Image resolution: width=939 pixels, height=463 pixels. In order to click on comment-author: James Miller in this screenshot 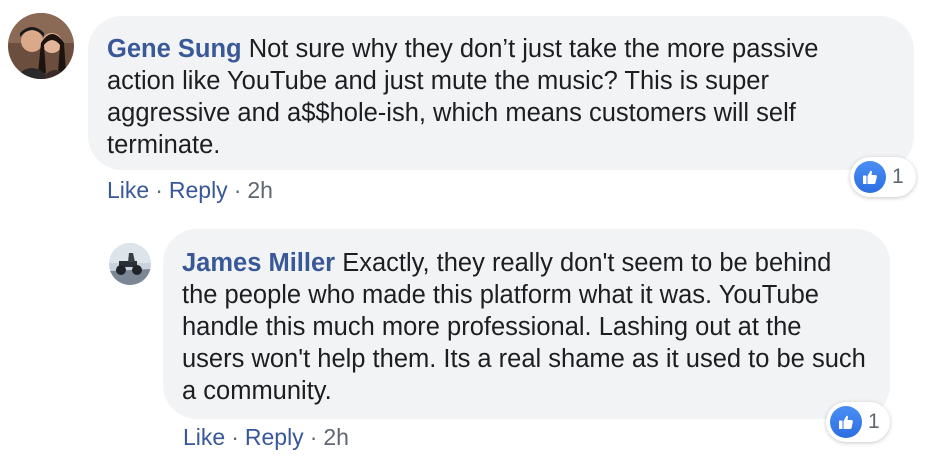, I will do `click(258, 263)`.